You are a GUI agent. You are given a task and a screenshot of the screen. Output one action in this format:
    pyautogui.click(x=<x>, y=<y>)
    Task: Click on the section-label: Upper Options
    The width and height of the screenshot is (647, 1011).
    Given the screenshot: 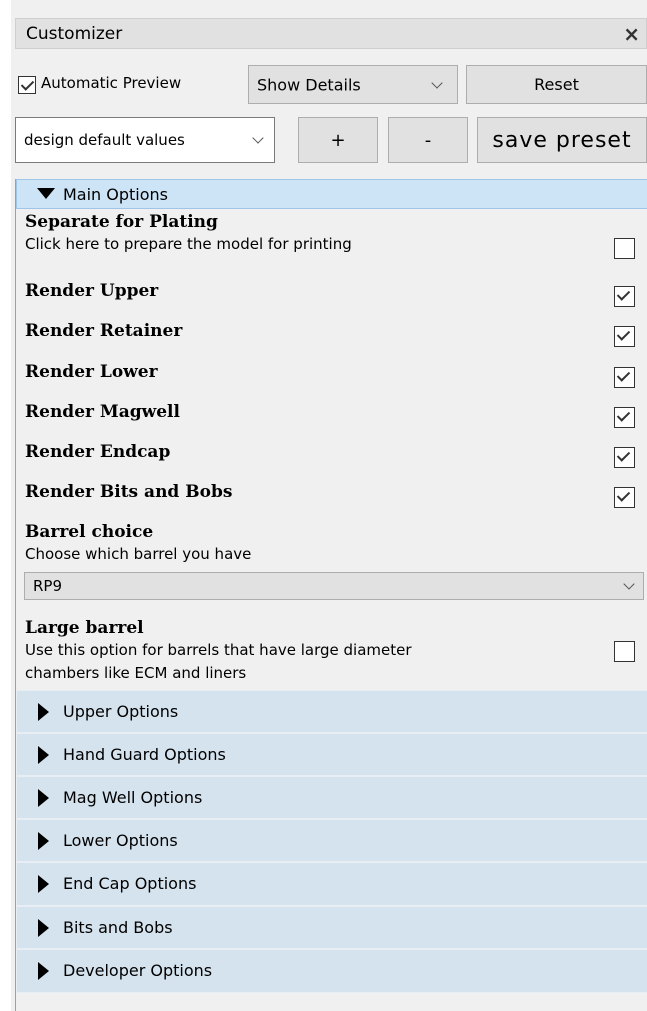 What is the action you would take?
    pyautogui.click(x=121, y=711)
    